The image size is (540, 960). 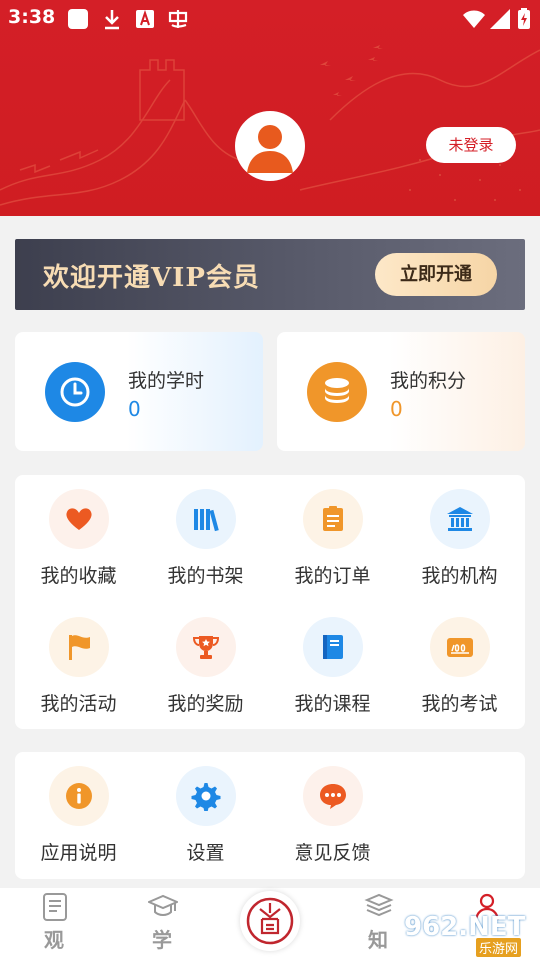 What do you see at coordinates (78, 576) in the screenshot?
I see `feature-label: 我的收藏` at bounding box center [78, 576].